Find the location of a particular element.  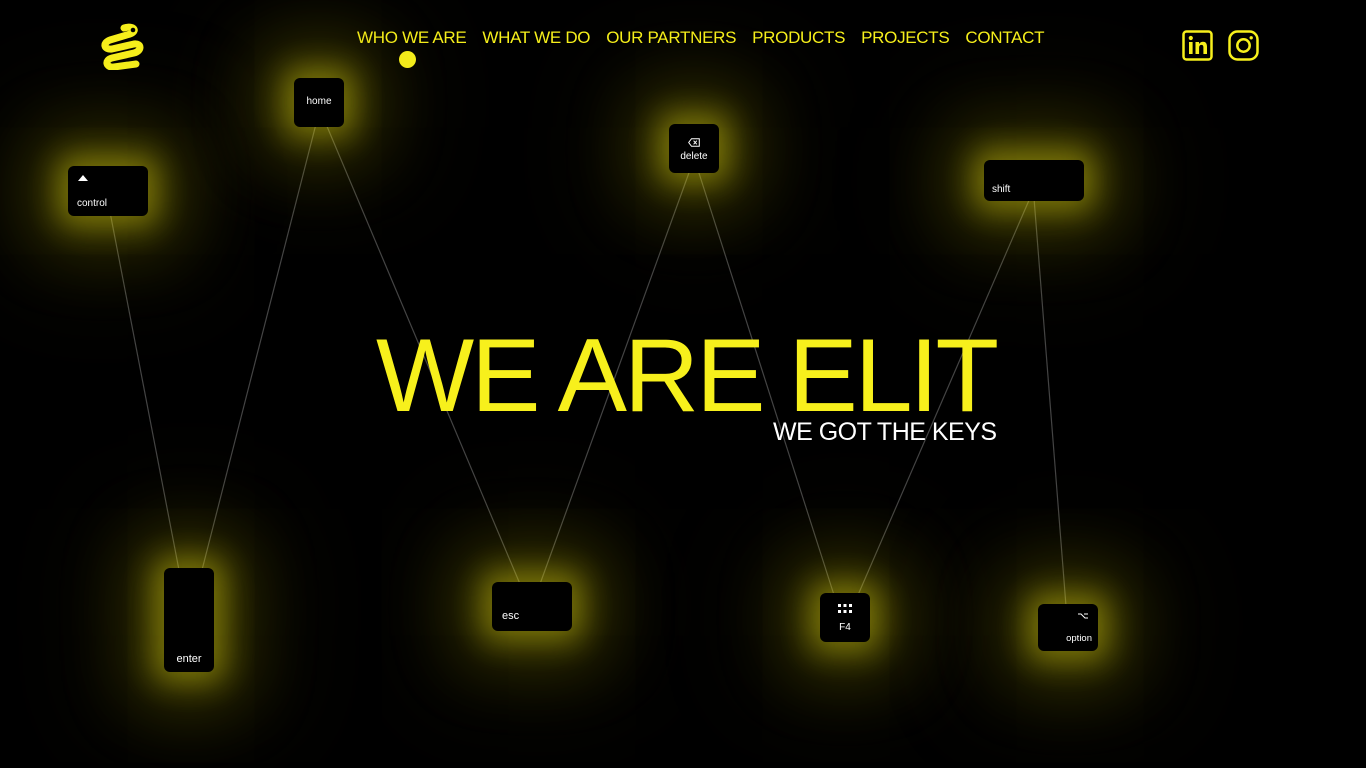

key-label: F4 is located at coordinates (845, 627).